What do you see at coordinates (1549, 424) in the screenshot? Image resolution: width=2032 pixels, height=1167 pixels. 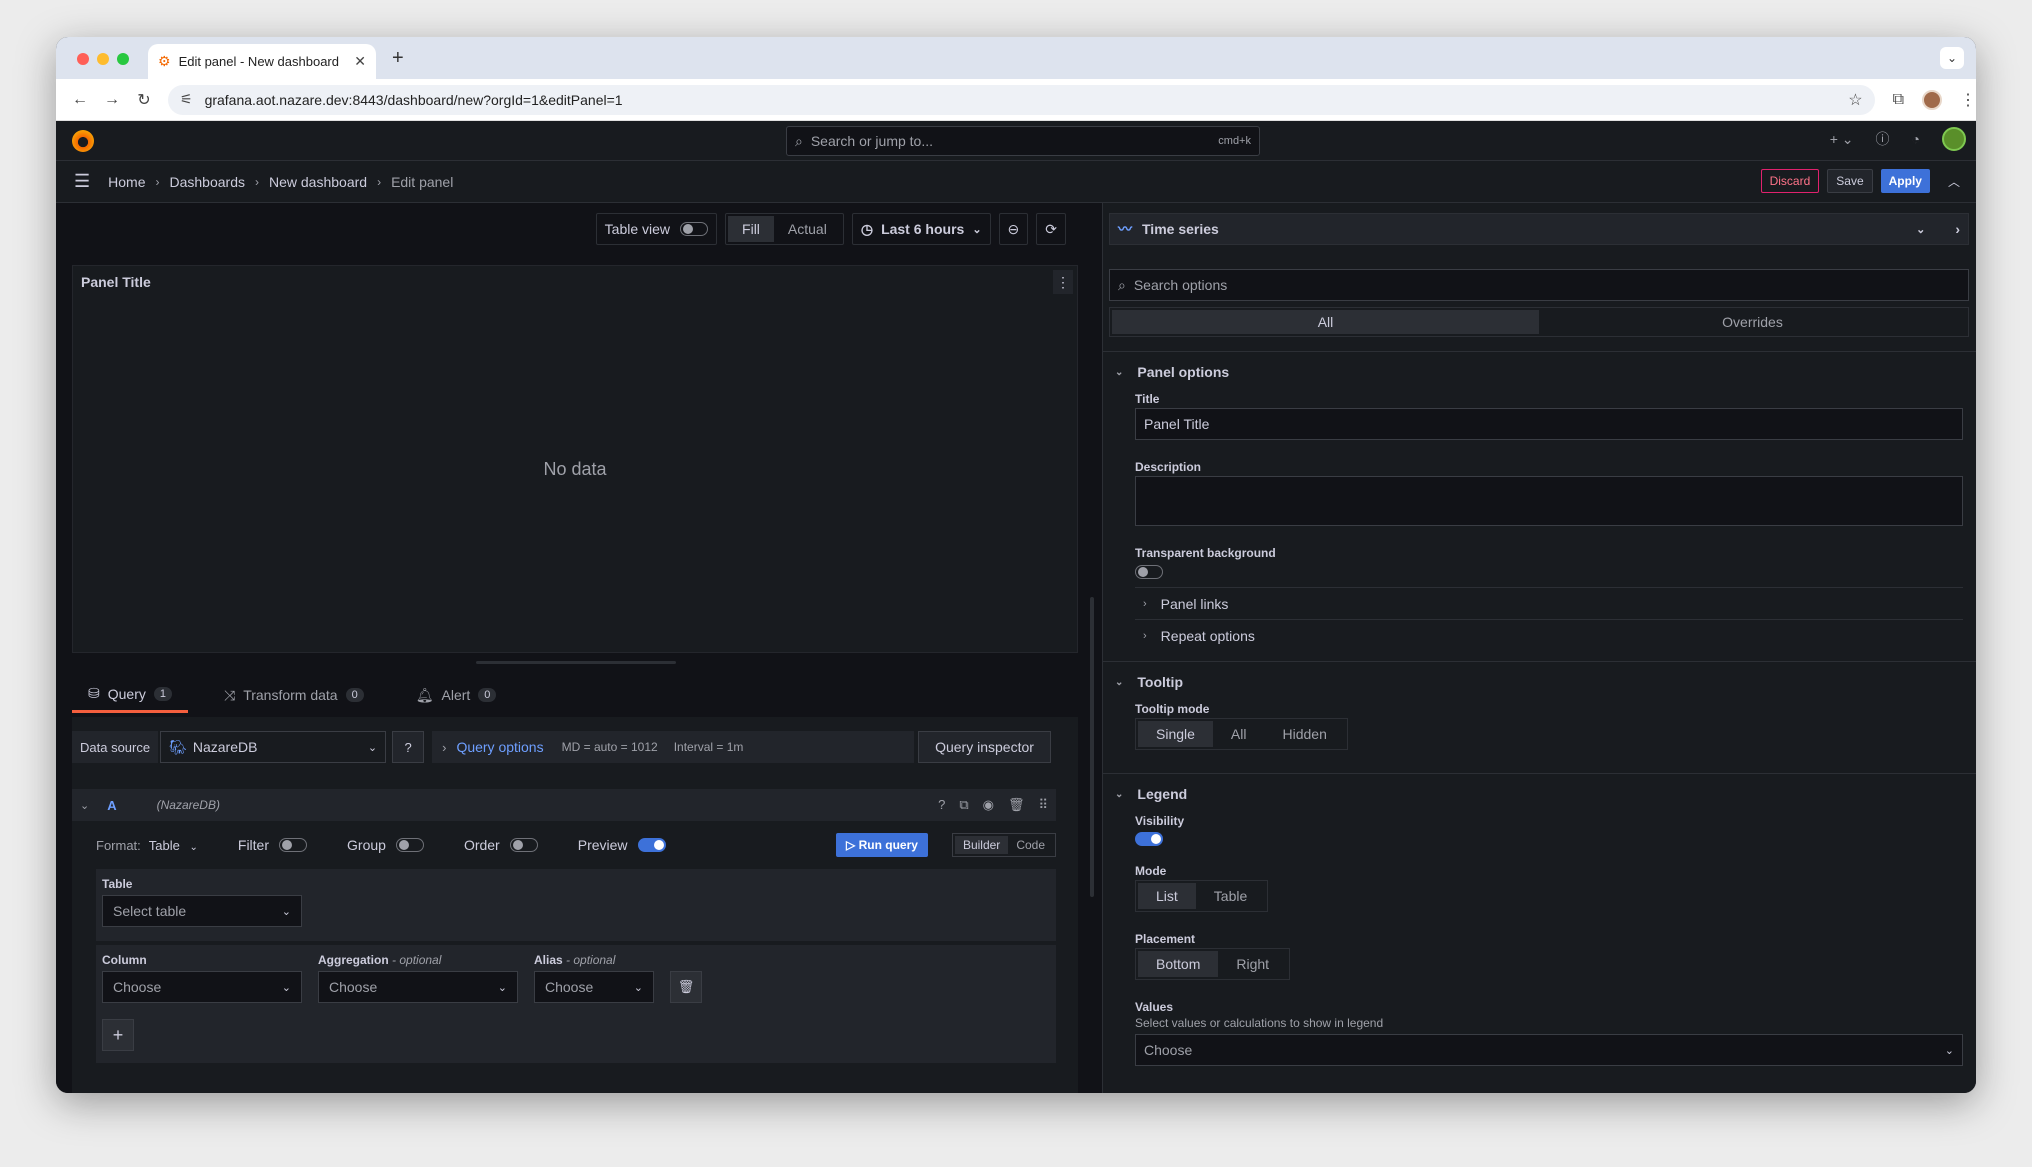 I see `title-input: Panel Title` at bounding box center [1549, 424].